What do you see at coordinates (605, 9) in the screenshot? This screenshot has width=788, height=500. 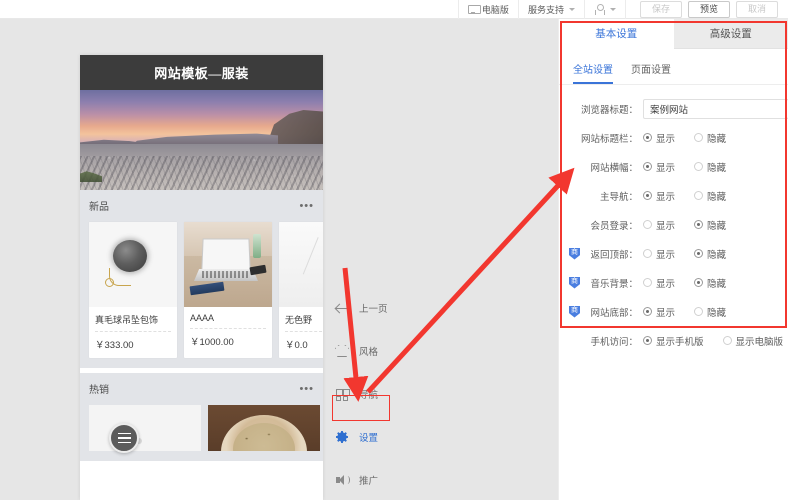 I see `account-menu` at bounding box center [605, 9].